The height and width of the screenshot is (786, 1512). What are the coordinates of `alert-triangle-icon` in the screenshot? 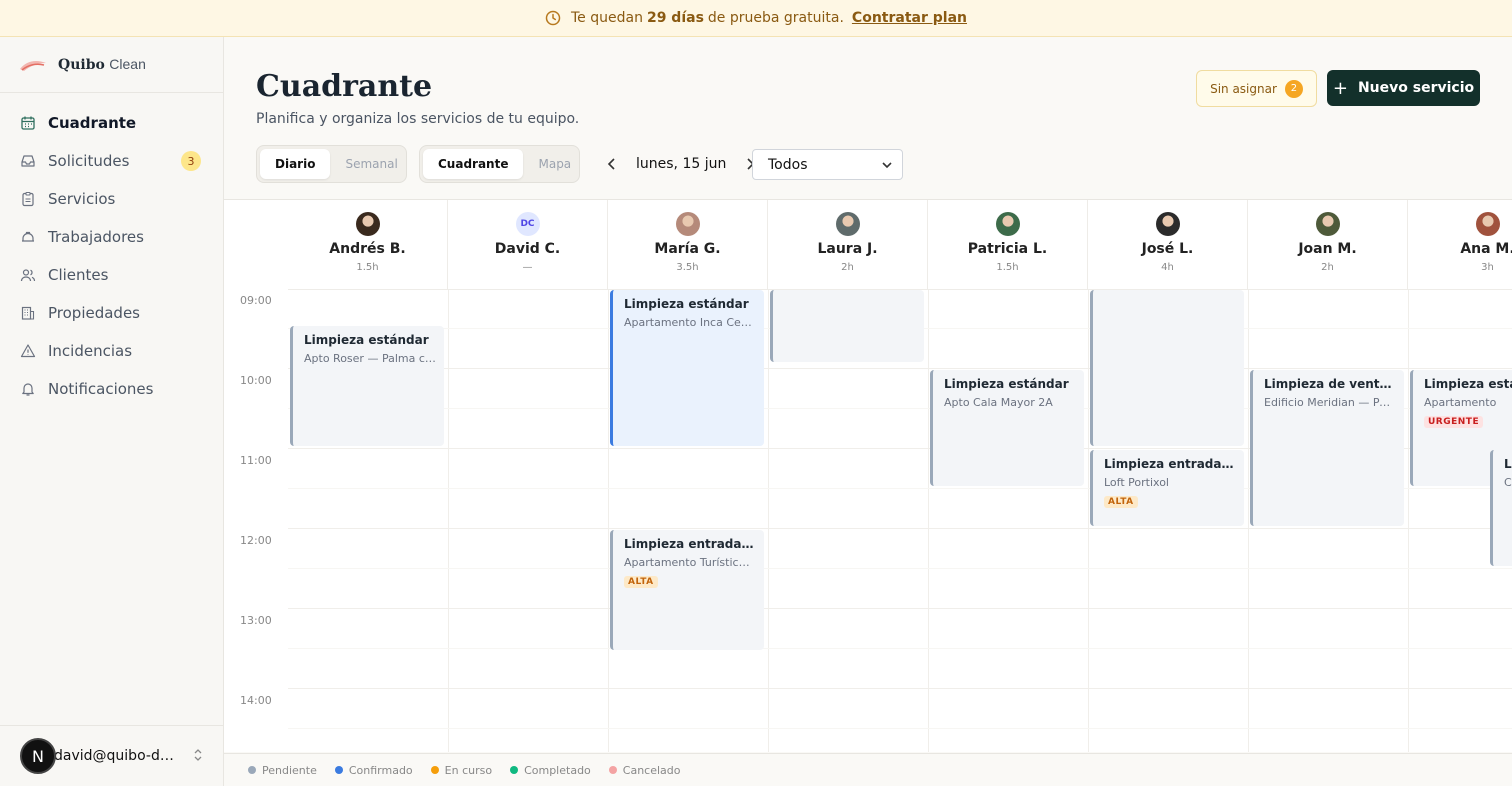 It's located at (28, 351).